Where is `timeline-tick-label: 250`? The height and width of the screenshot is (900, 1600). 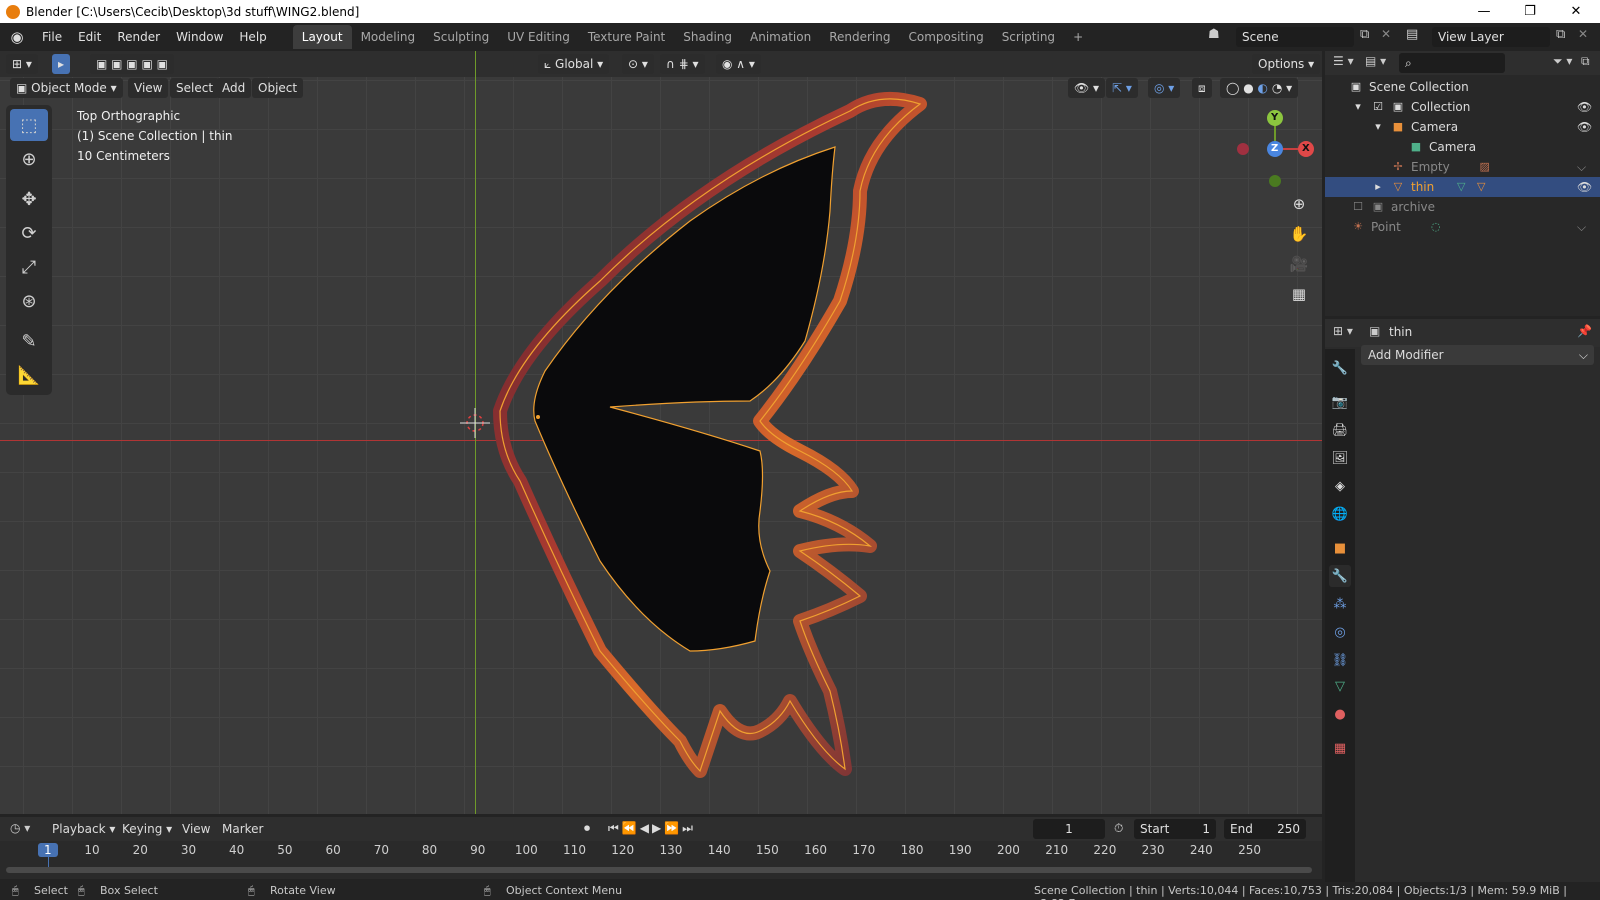
timeline-tick-label: 250 is located at coordinates (1249, 850).